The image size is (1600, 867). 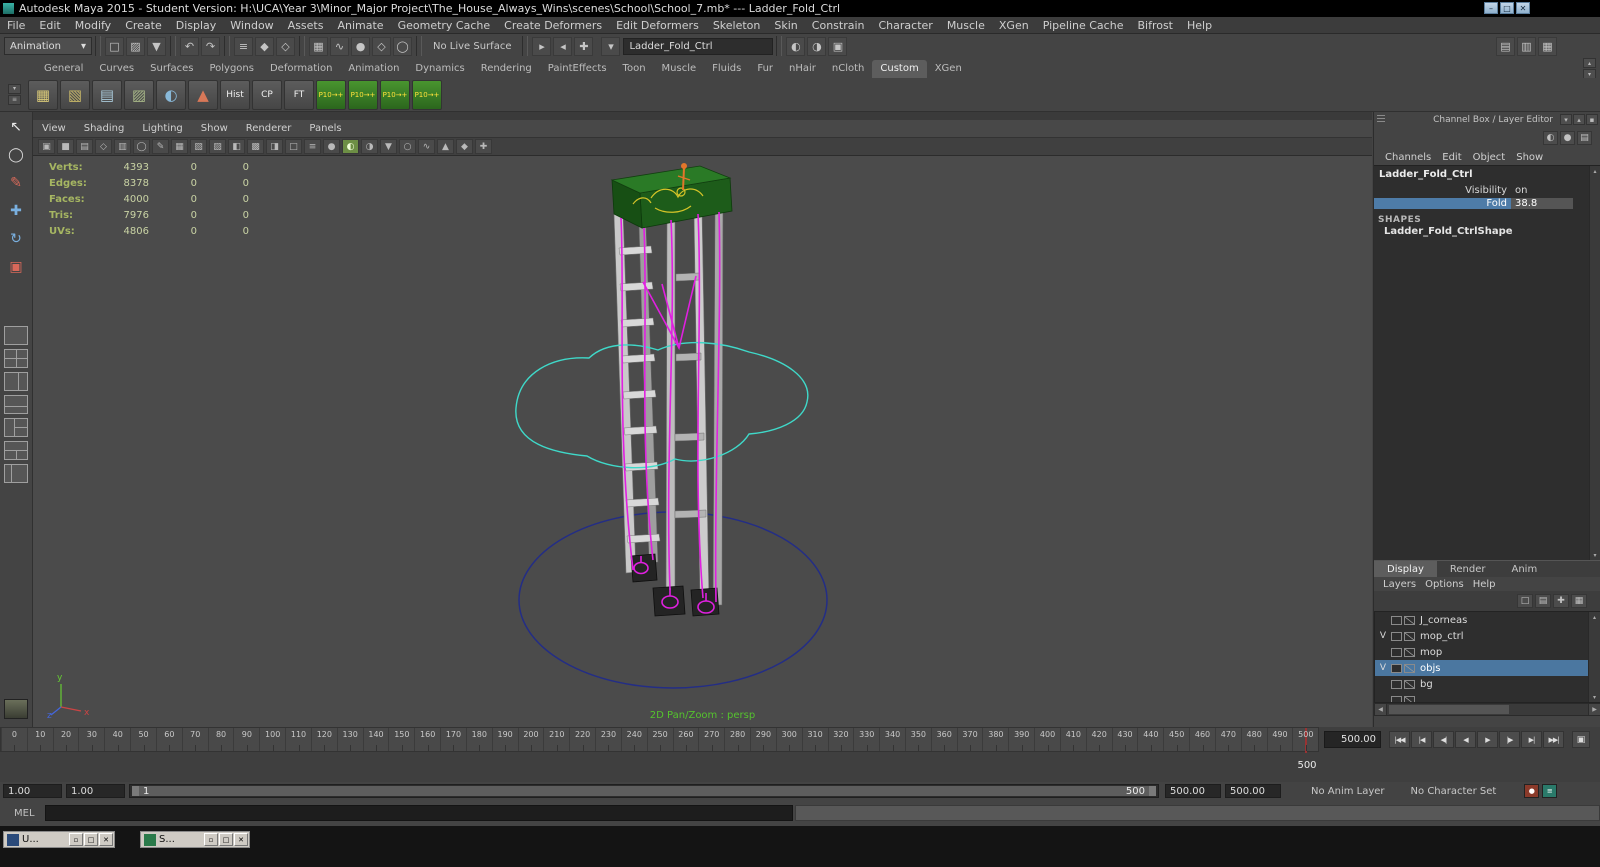 I want to click on bookmarks-icon: ◇, so click(x=103, y=146).